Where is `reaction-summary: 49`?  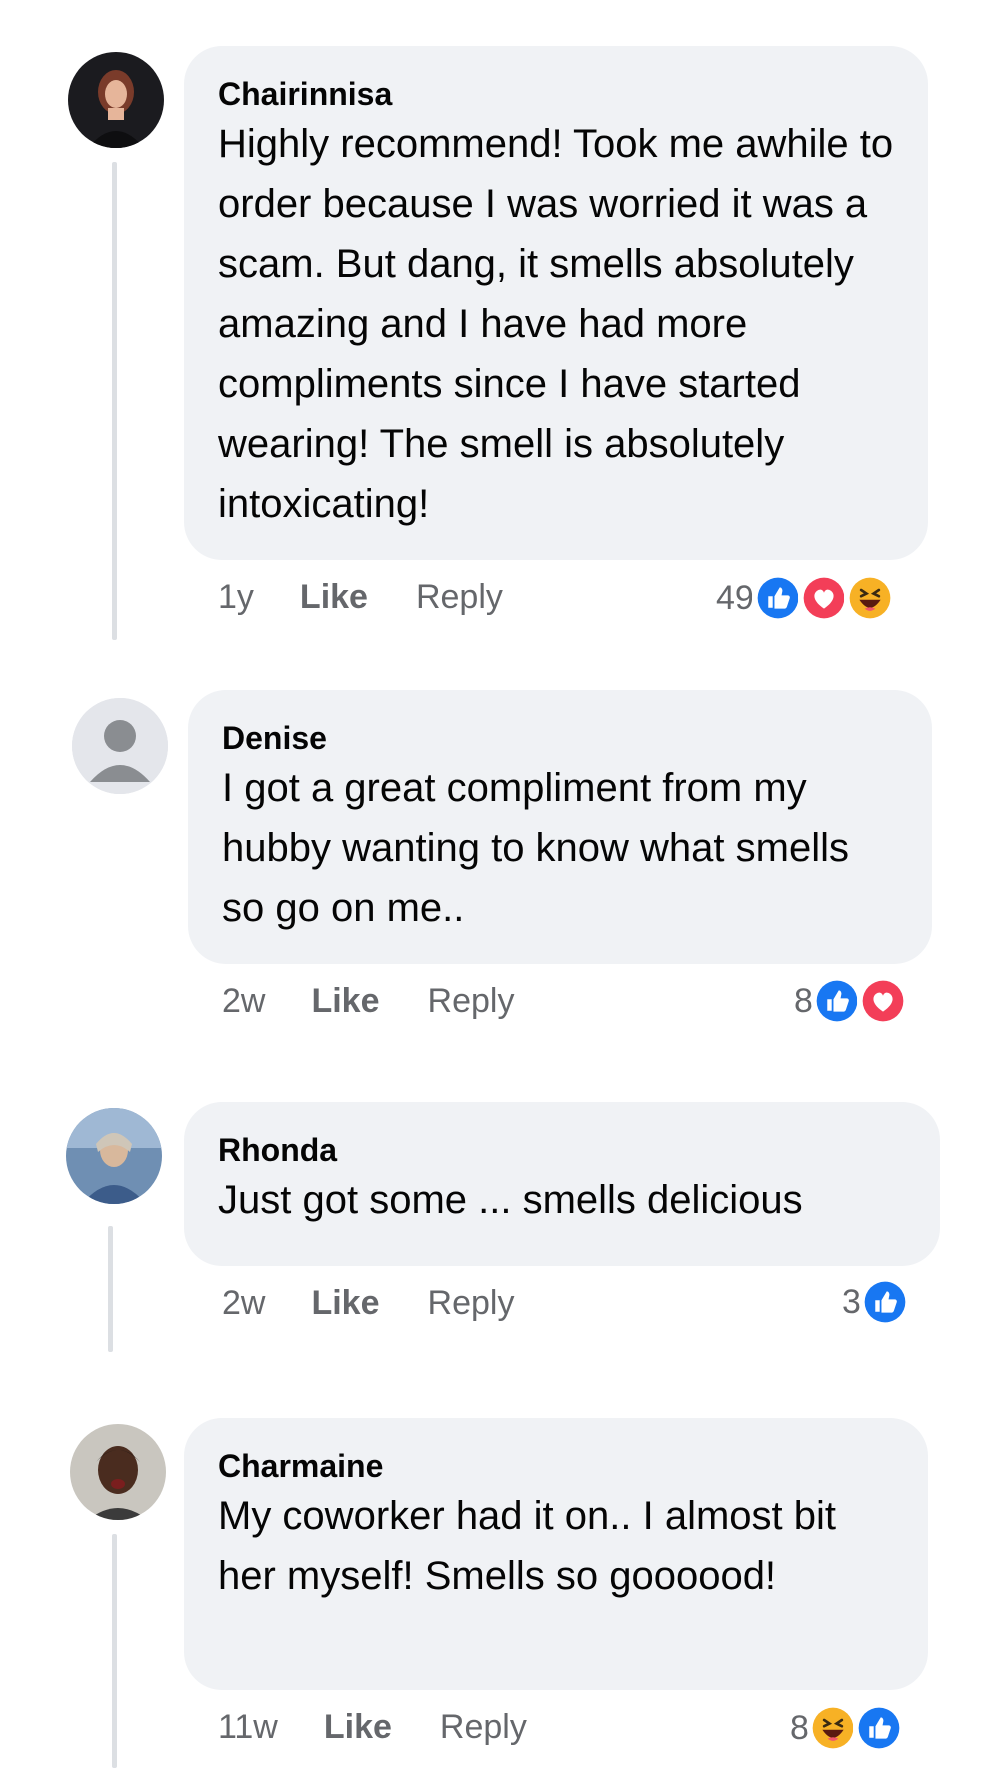 reaction-summary: 49 is located at coordinates (806, 598).